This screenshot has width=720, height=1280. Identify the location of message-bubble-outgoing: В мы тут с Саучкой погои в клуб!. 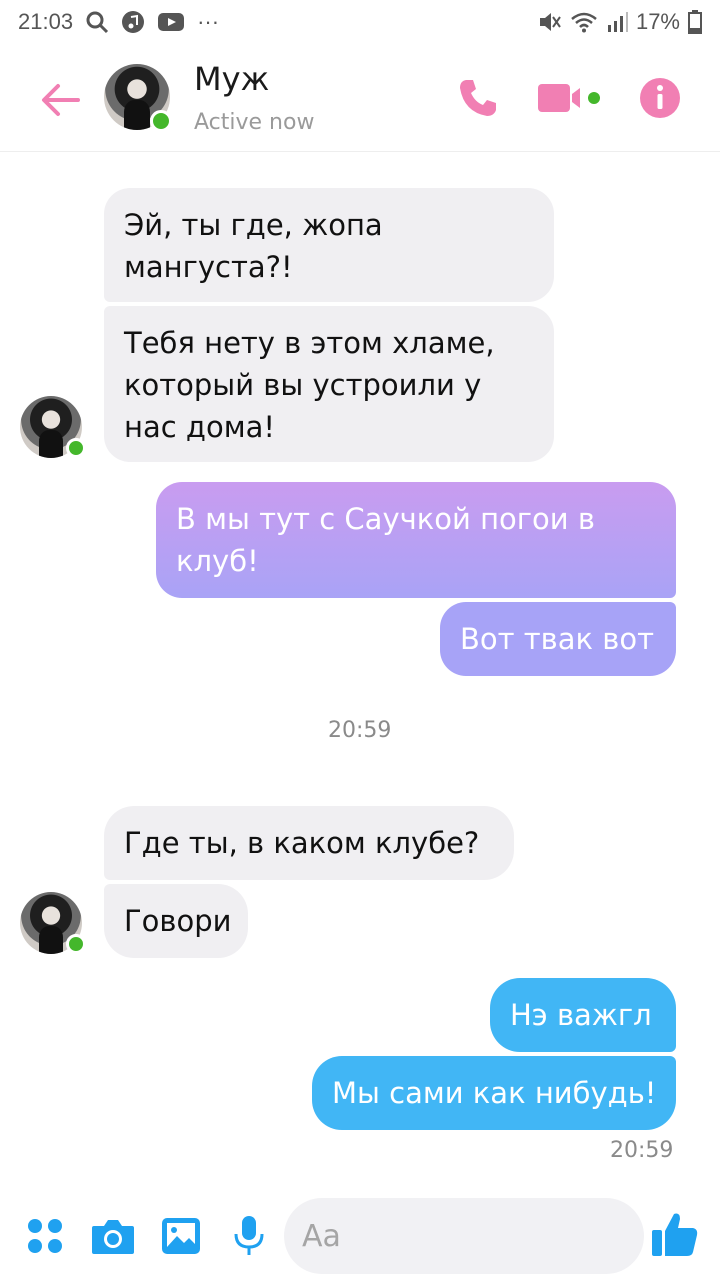
(416, 540).